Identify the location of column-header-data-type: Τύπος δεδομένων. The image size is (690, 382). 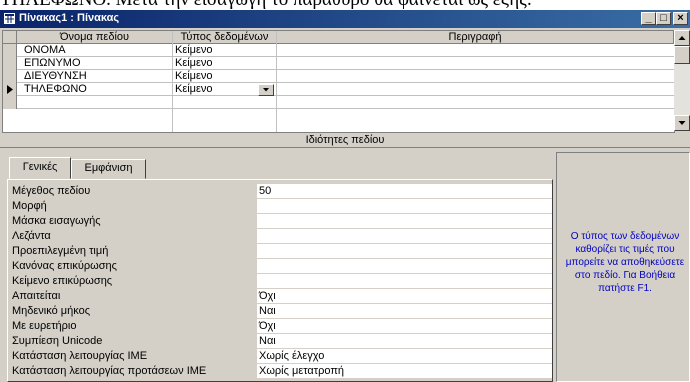
(225, 37).